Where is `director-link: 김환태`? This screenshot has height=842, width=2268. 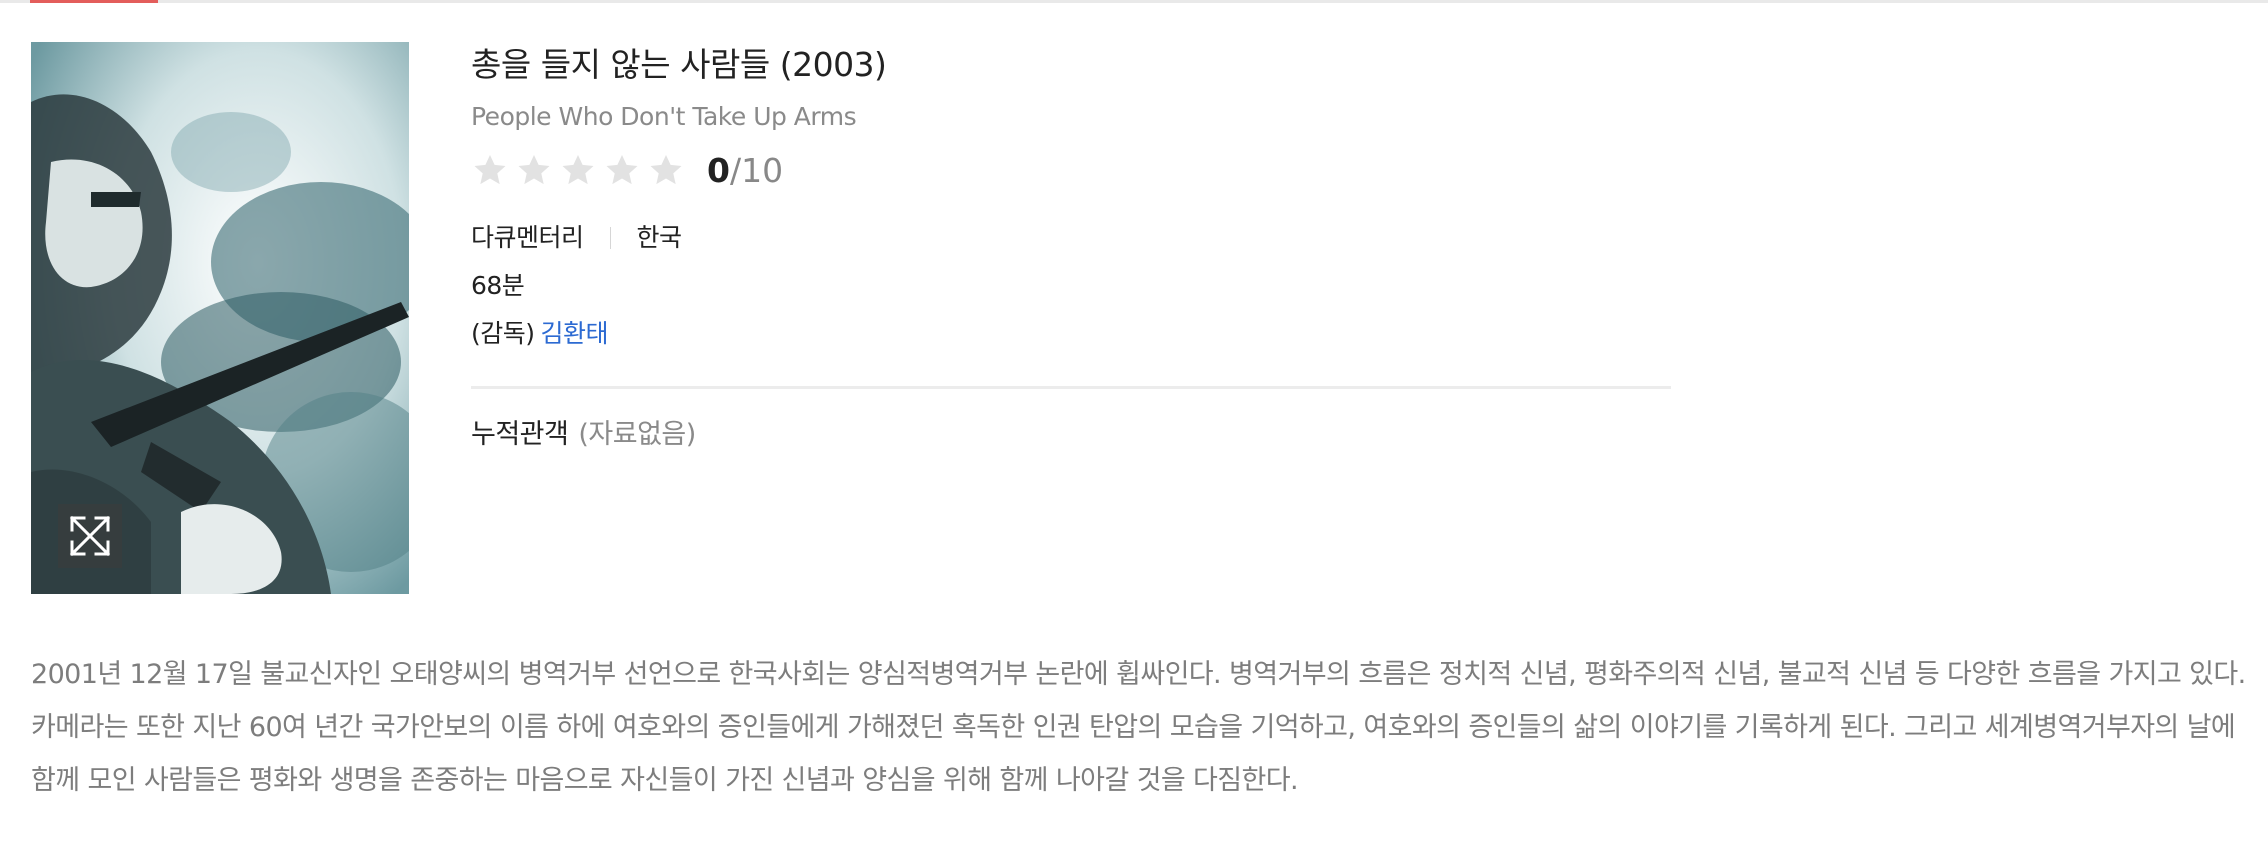 director-link: 김환태 is located at coordinates (575, 334).